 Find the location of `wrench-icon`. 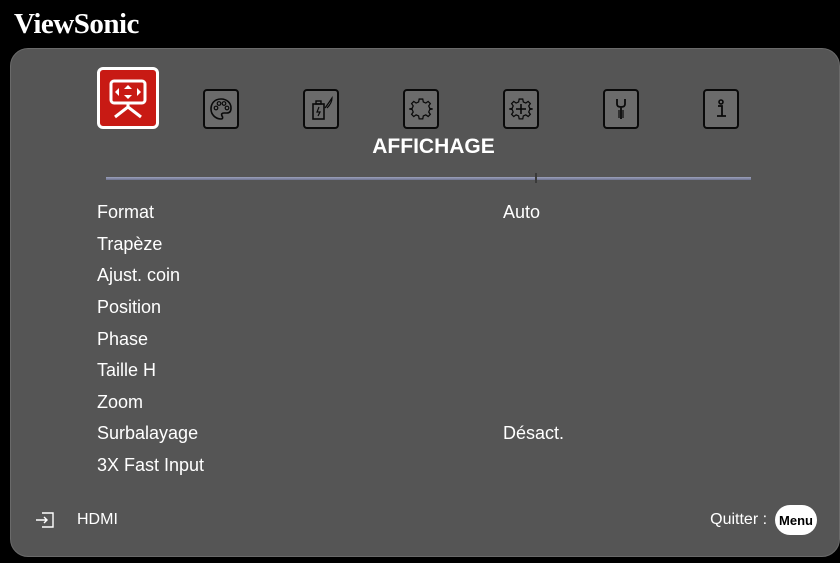

wrench-icon is located at coordinates (621, 109).